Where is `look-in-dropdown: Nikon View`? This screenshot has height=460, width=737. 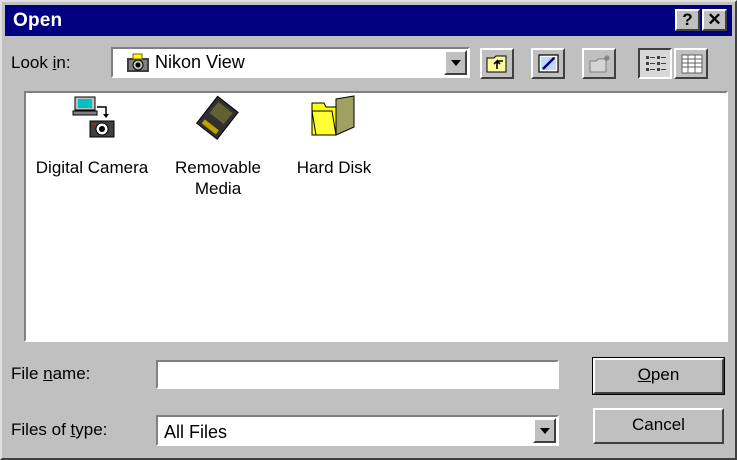
look-in-dropdown: Nikon View is located at coordinates (290, 62).